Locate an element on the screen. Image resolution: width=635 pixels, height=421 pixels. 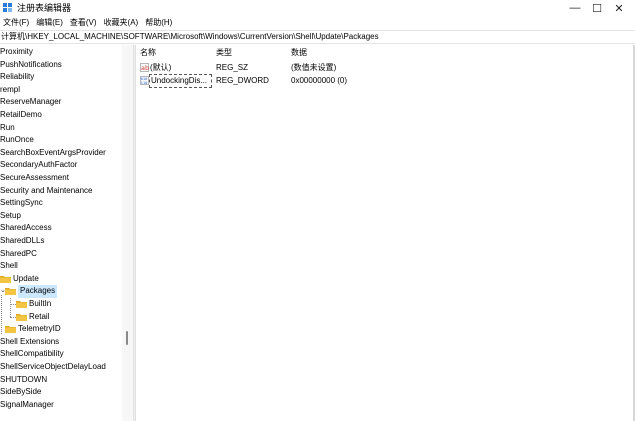
tree-item-secondaryauthfactor: SecondaryAuthFactor is located at coordinates (61, 165).